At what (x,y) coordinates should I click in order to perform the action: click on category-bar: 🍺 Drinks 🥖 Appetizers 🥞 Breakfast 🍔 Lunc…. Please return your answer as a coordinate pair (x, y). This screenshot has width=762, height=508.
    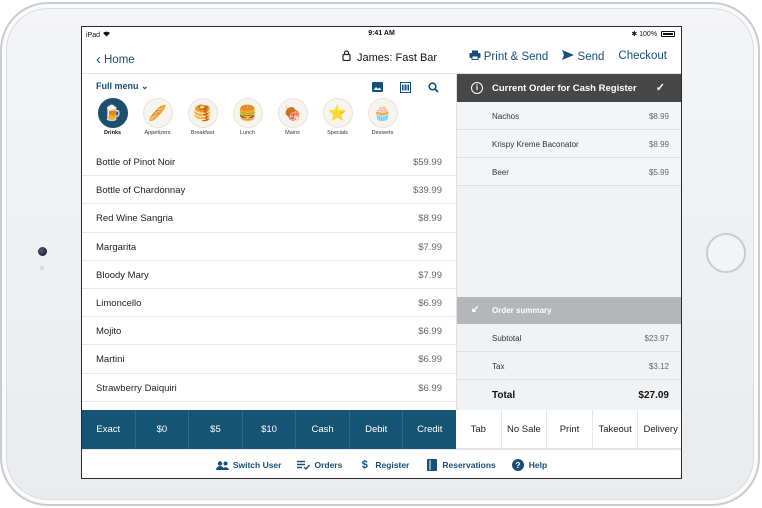
    Looking at the image, I should click on (247, 117).